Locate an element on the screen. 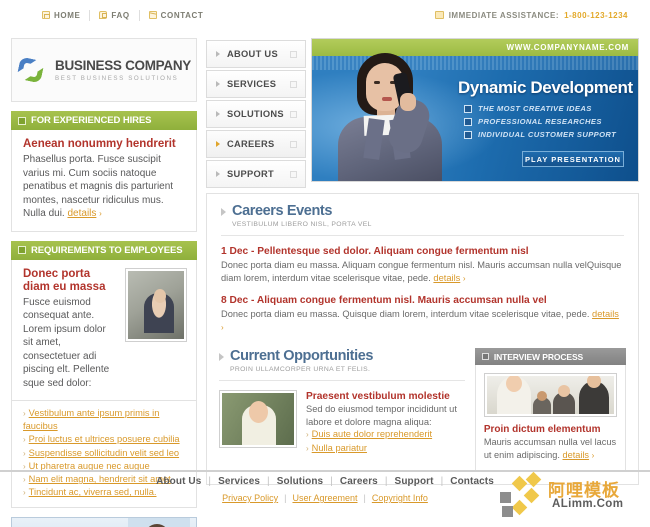  list-item: › Proi luctus et ultrices posuere cubilia is located at coordinates (105, 439).